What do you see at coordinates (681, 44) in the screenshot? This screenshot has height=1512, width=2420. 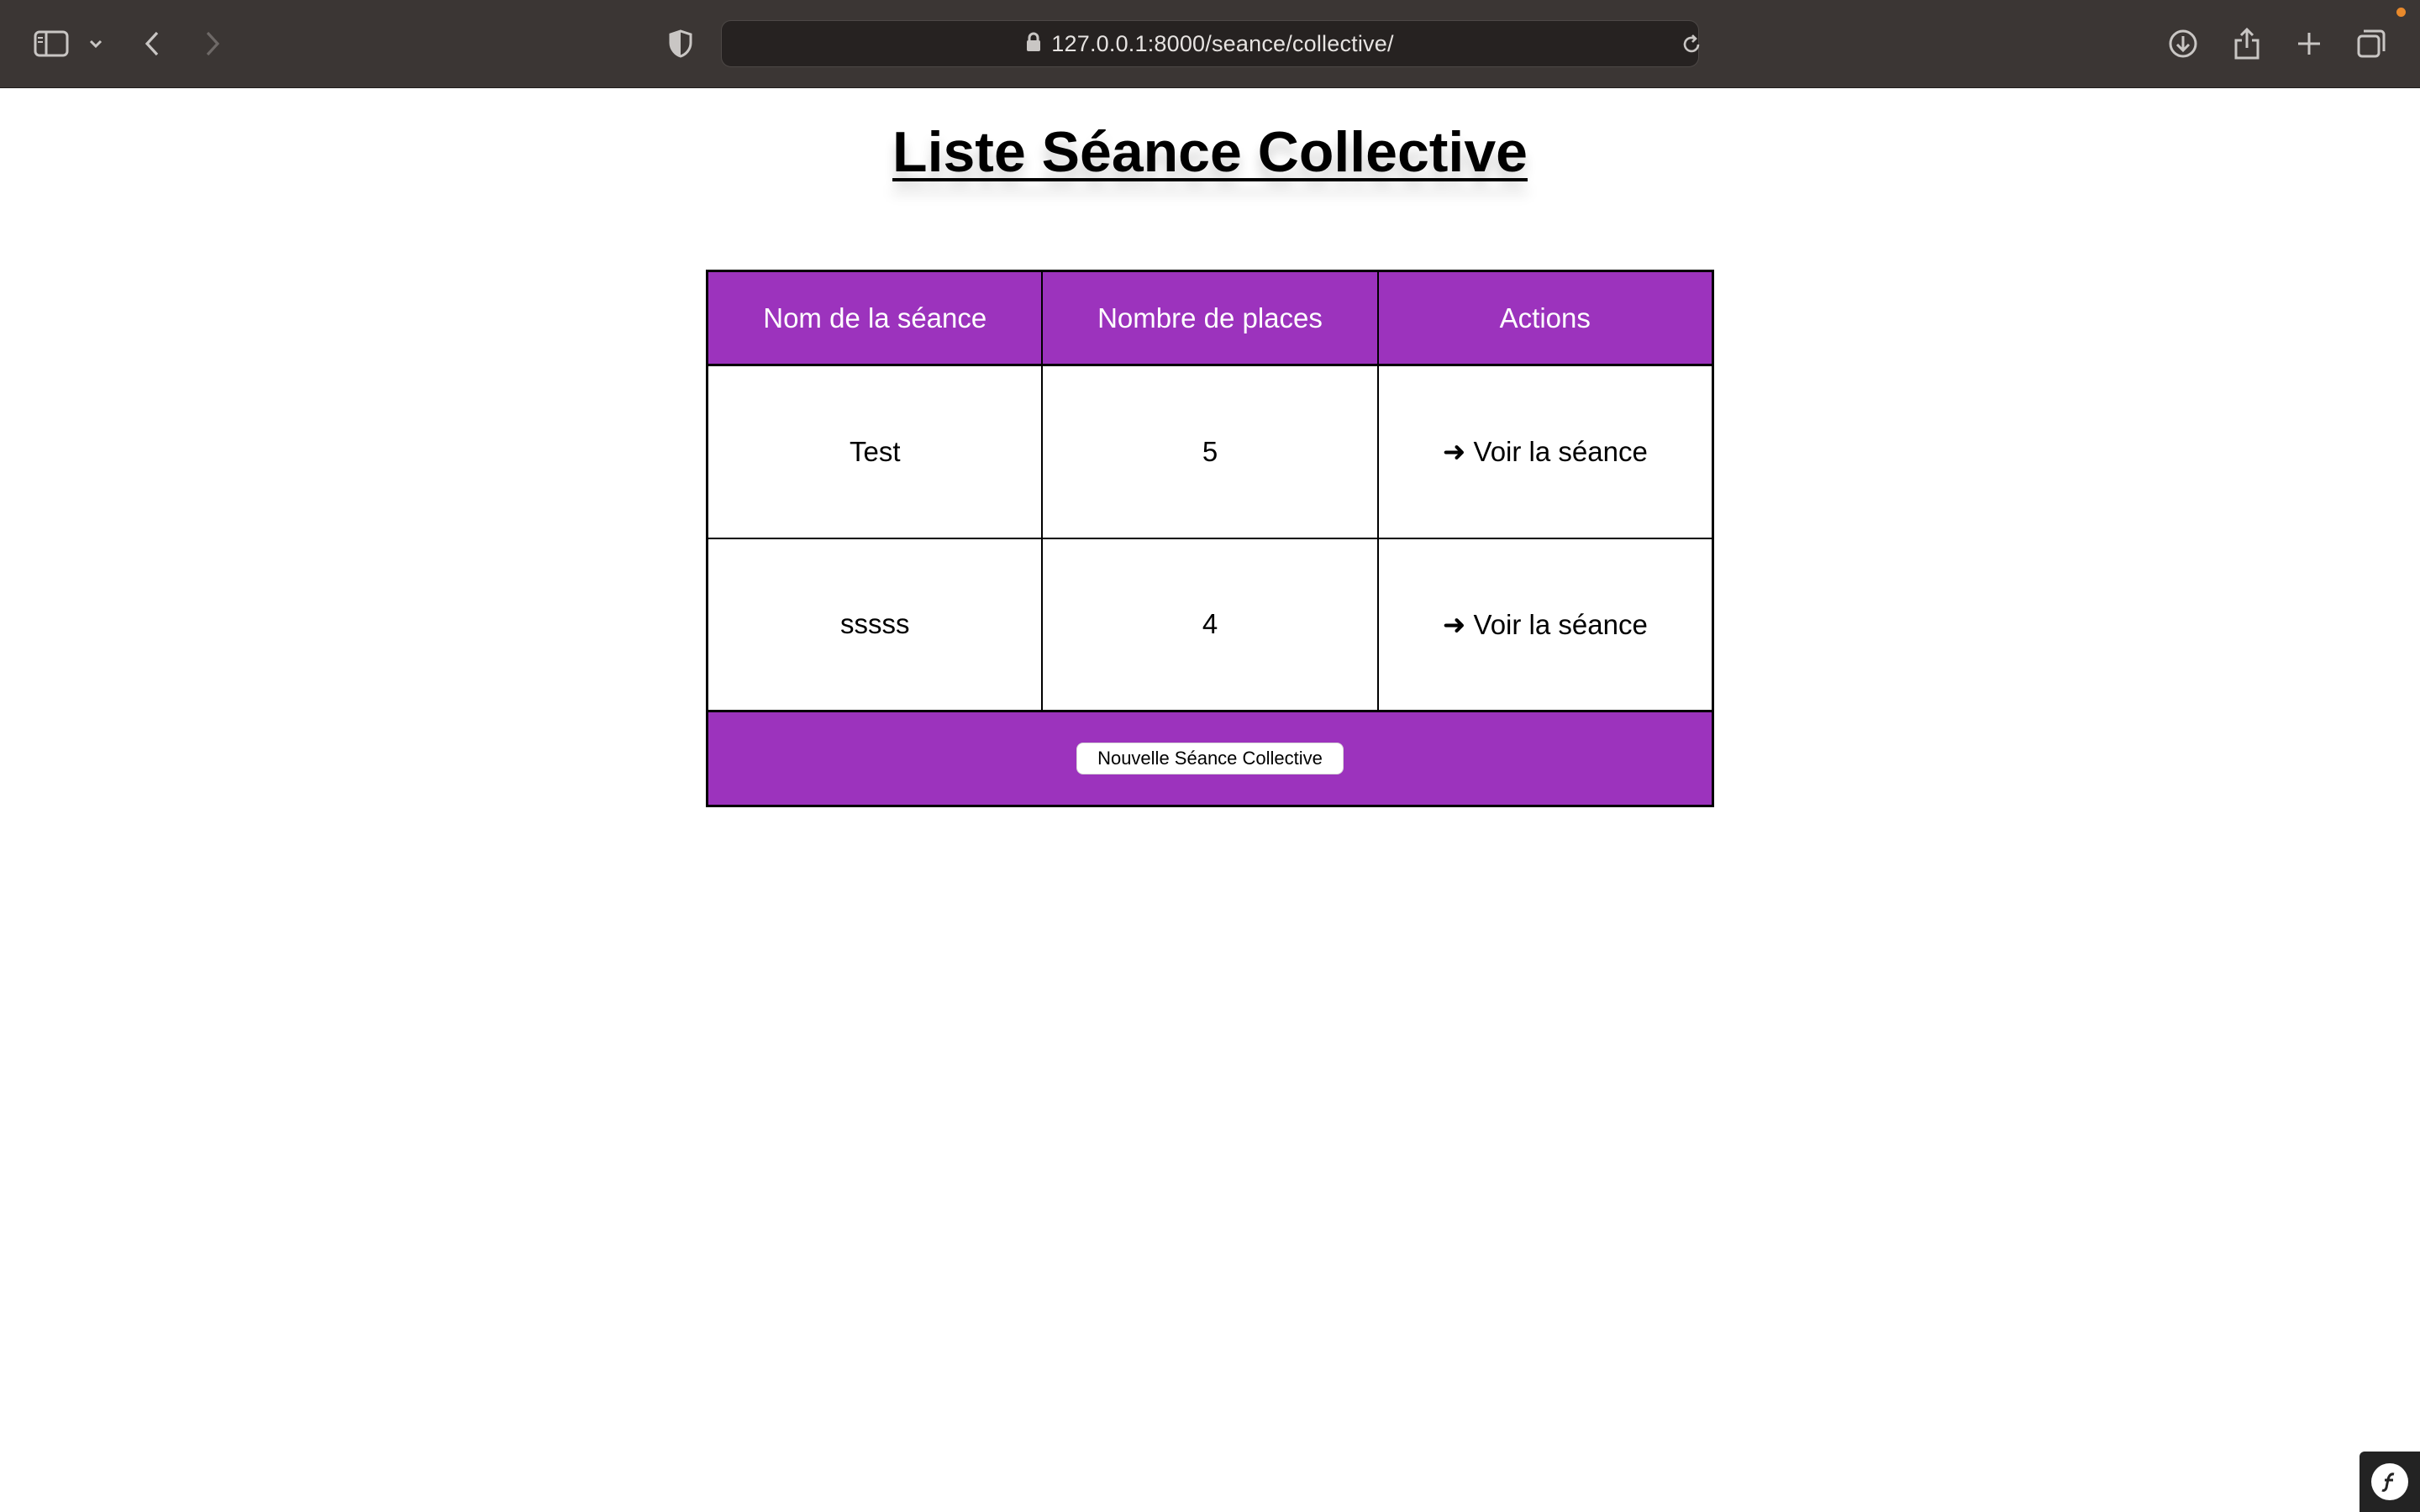 I see `shield-icon` at bounding box center [681, 44].